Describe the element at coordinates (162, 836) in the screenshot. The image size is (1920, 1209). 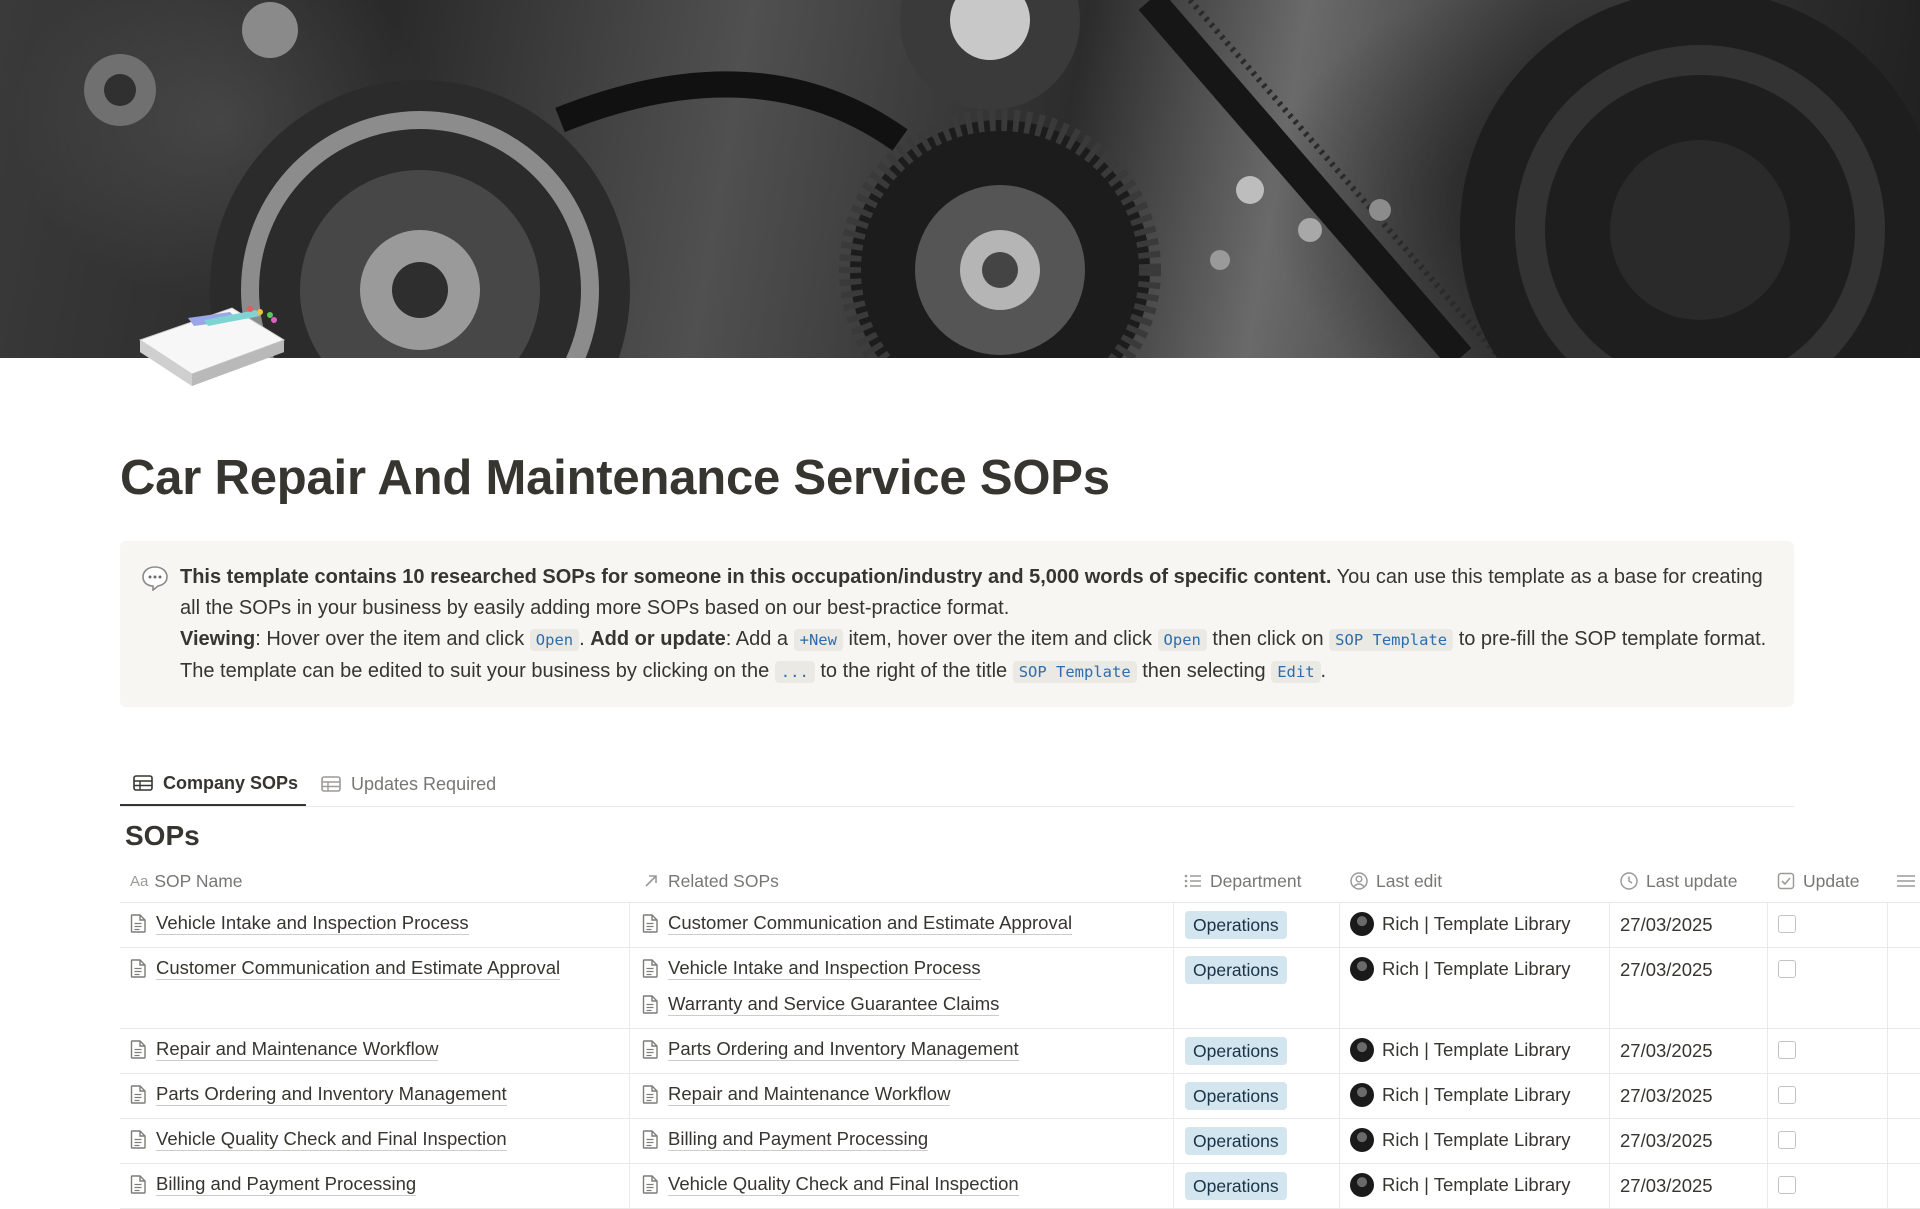
I see `database-title: SOPs` at that location.